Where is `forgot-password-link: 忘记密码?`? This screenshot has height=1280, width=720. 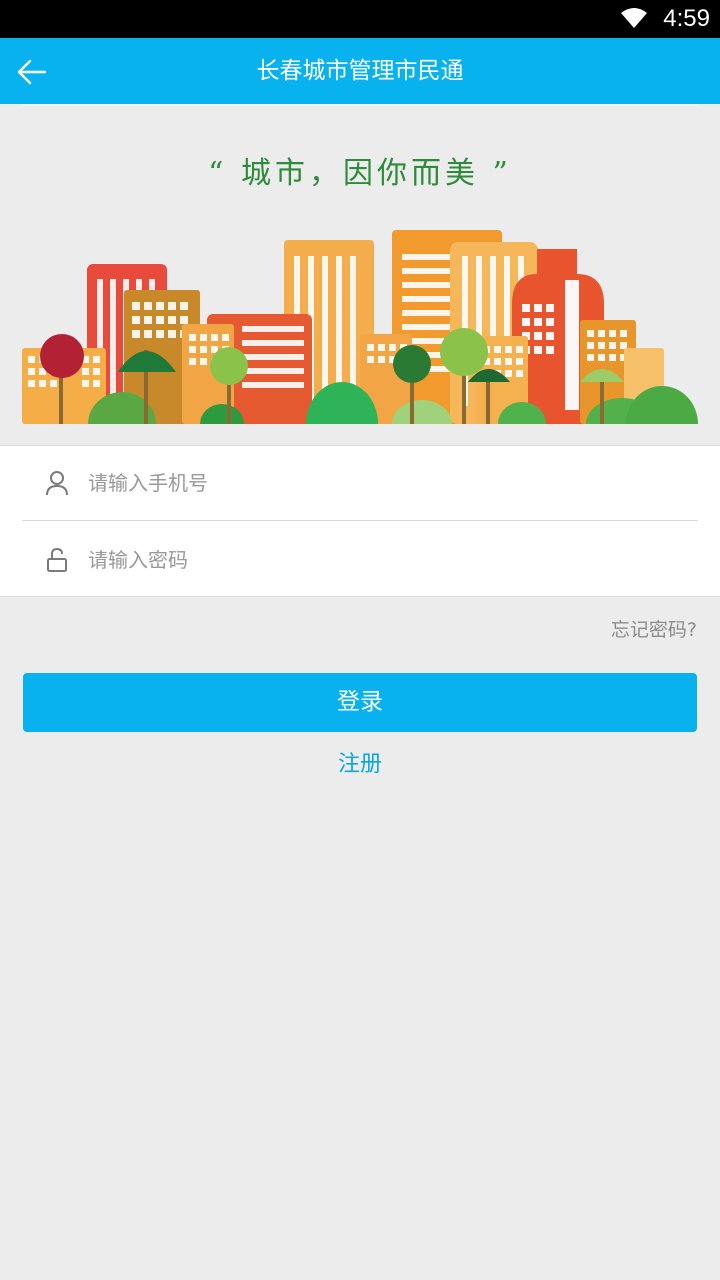 forgot-password-link: 忘记密码? is located at coordinates (654, 628).